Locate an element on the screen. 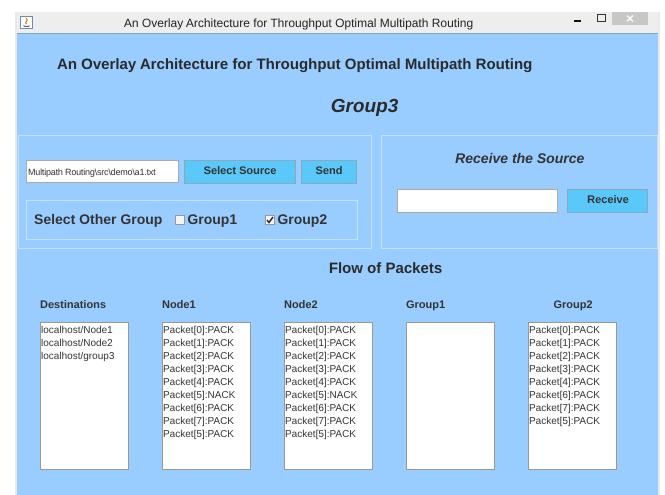 This screenshot has width=665, height=495. column-heading: Node1 is located at coordinates (179, 305).